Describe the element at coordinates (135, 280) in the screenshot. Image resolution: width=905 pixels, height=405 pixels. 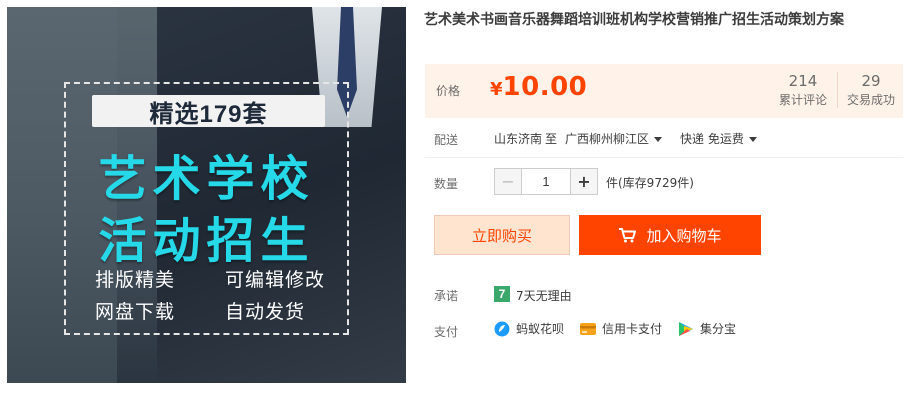
I see `image-feature: 排版精美` at that location.